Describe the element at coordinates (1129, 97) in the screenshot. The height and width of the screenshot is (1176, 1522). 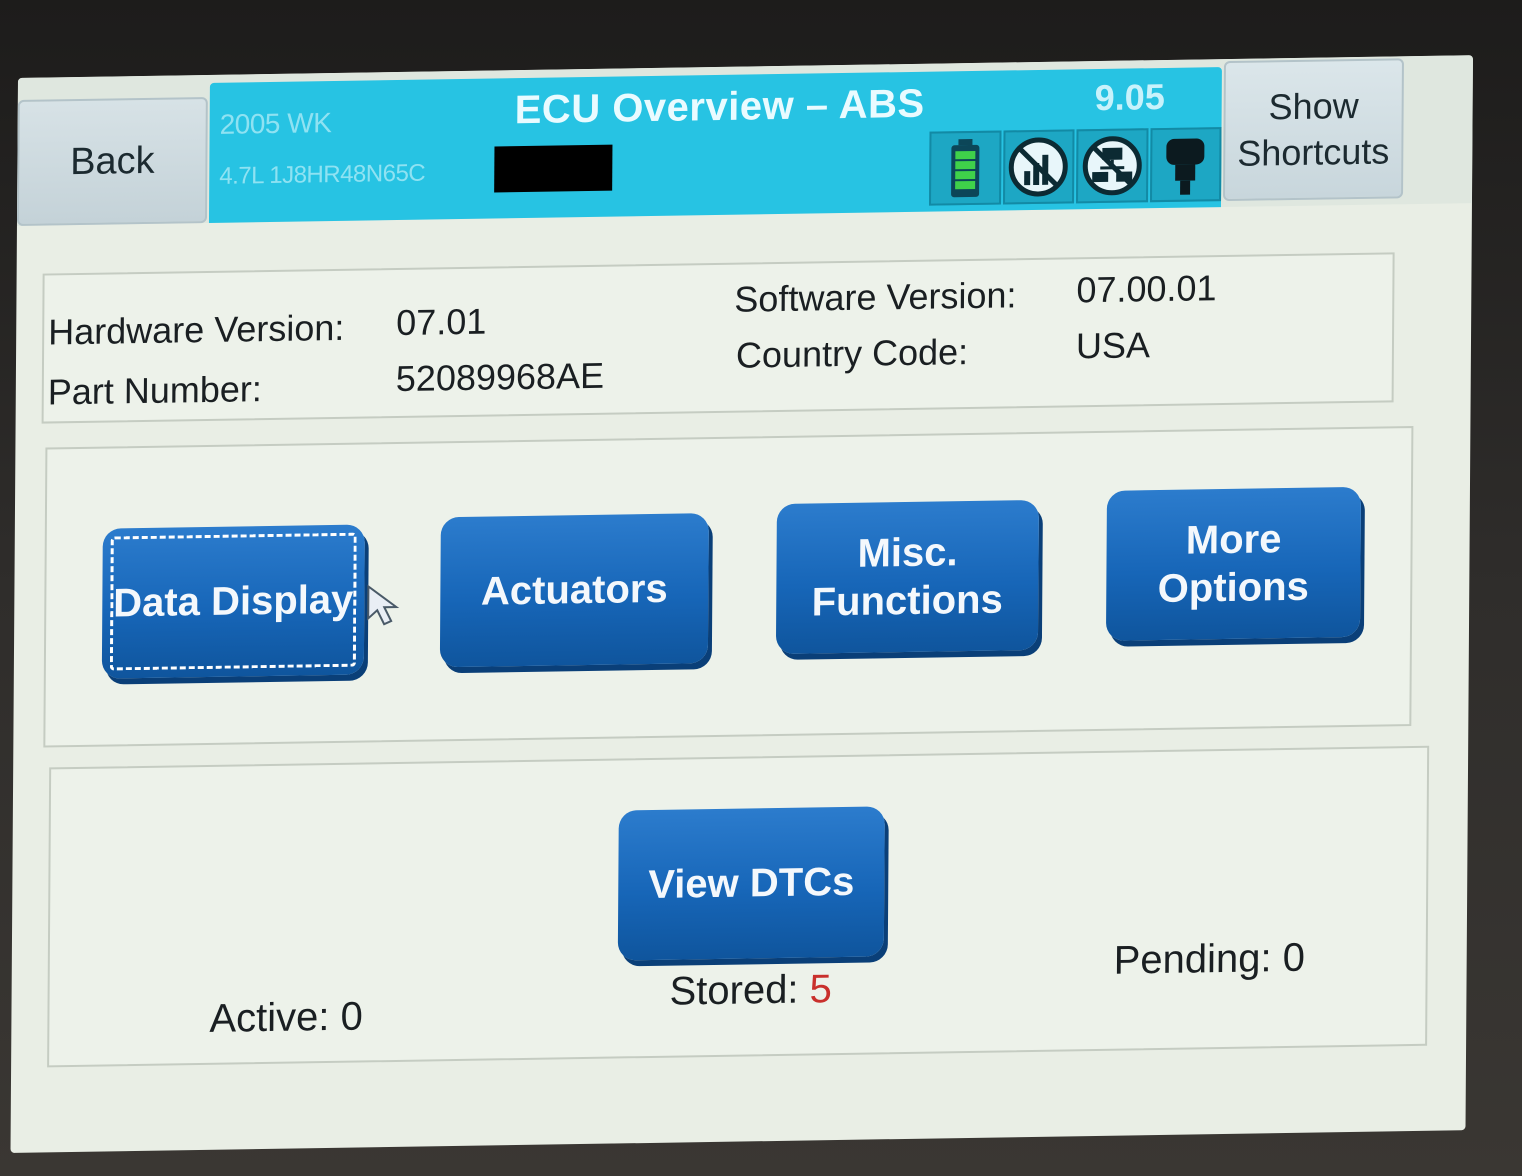
I see `software-version-badge: 9.05` at that location.